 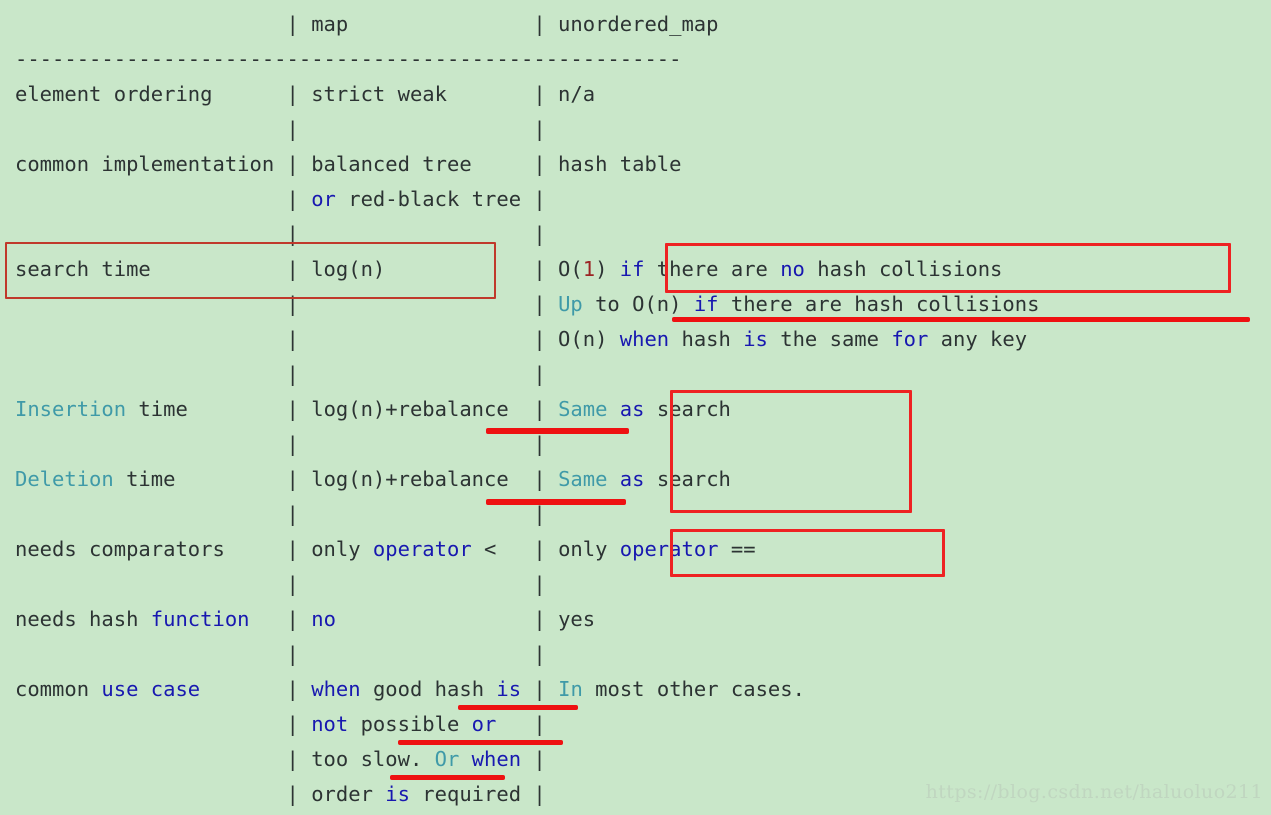 What do you see at coordinates (367, 24) in the screenshot?
I see `code-line: | map | unordered_map` at bounding box center [367, 24].